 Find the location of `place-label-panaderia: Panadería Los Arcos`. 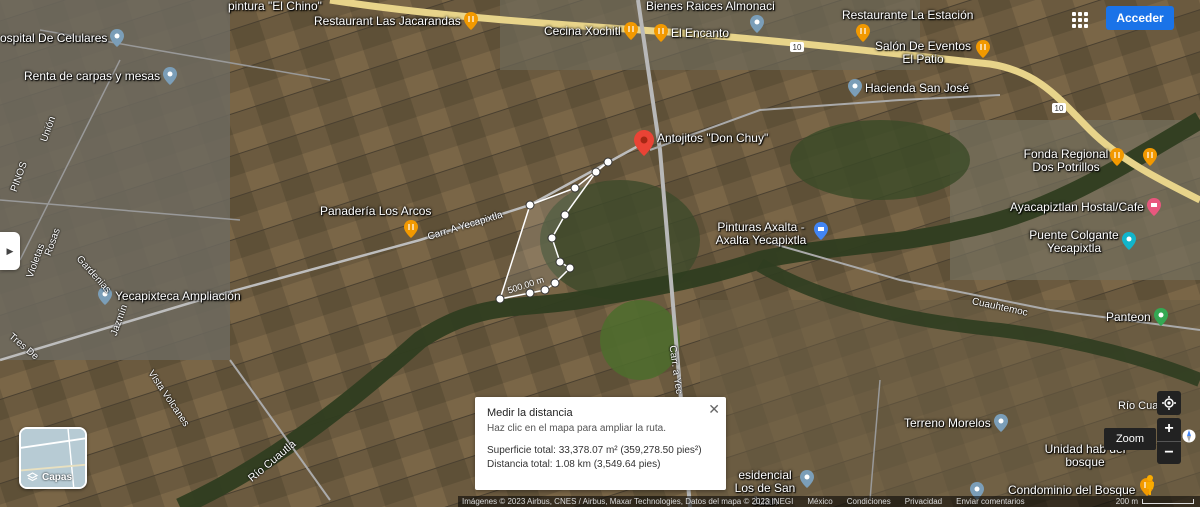

place-label-panaderia: Panadería Los Arcos is located at coordinates (375, 211).